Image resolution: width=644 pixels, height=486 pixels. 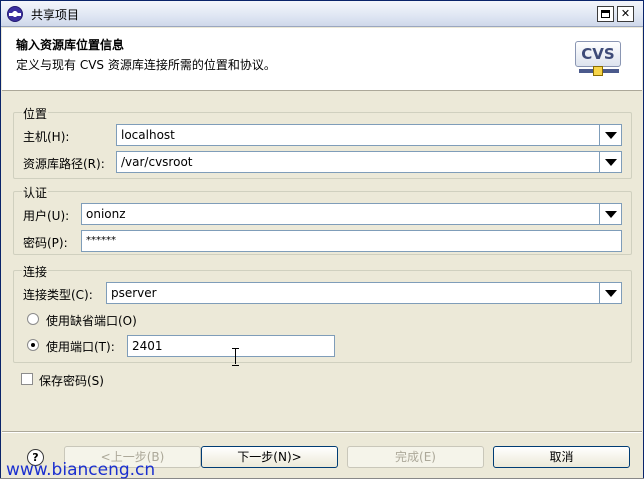 I want to click on host-dropdown-arrow-icon, so click(x=610, y=135).